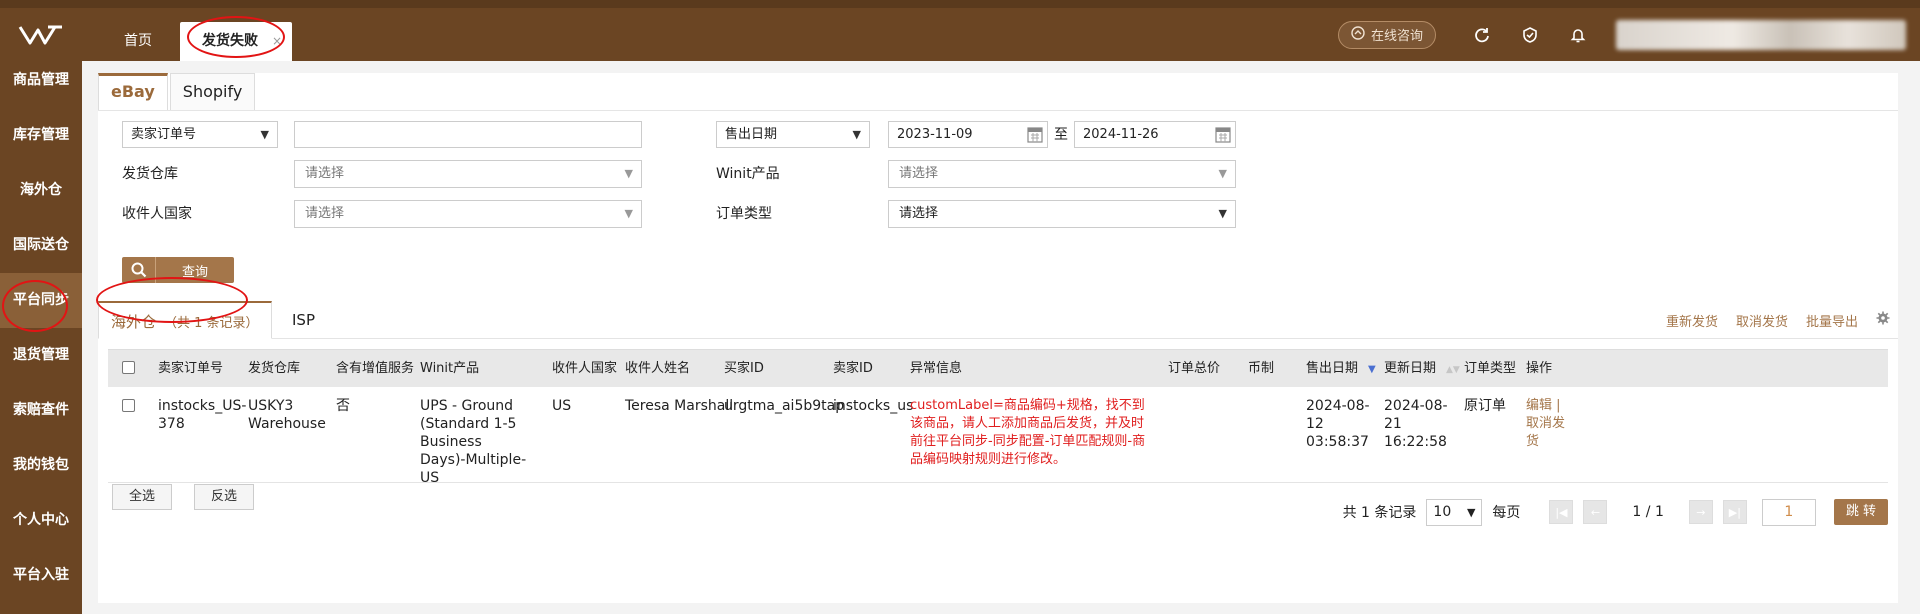 The image size is (1920, 614). Describe the element at coordinates (1341, 369) in the screenshot. I see `col-sold-date: 售出日期 ▼` at that location.